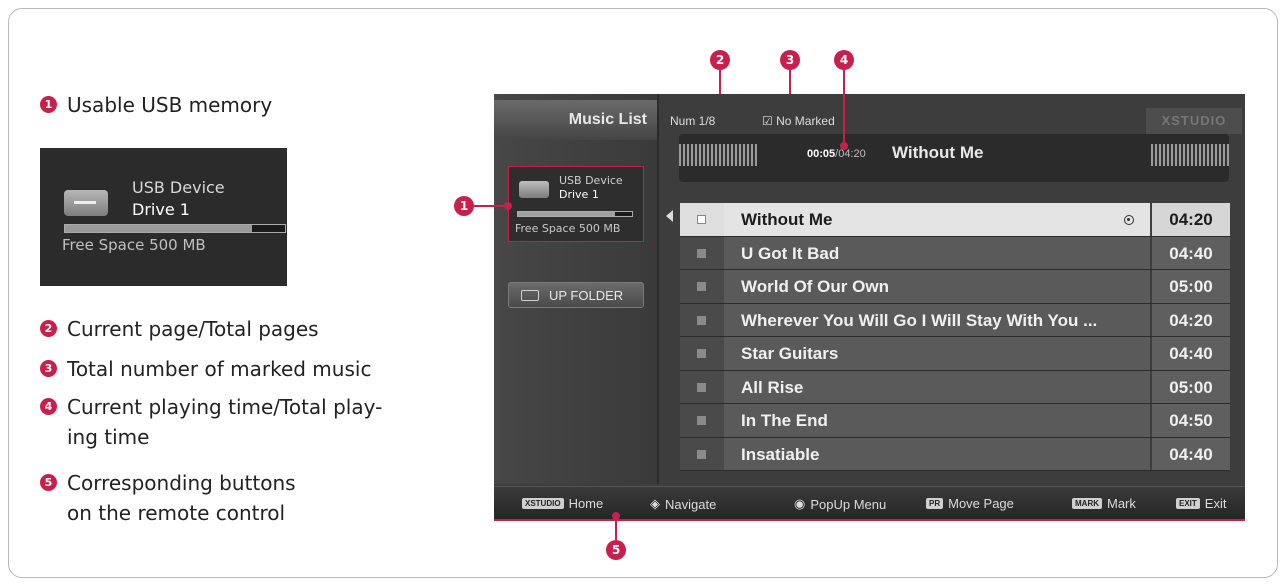 The image size is (1286, 586). I want to click on tab-music-list: Music List, so click(575, 120).